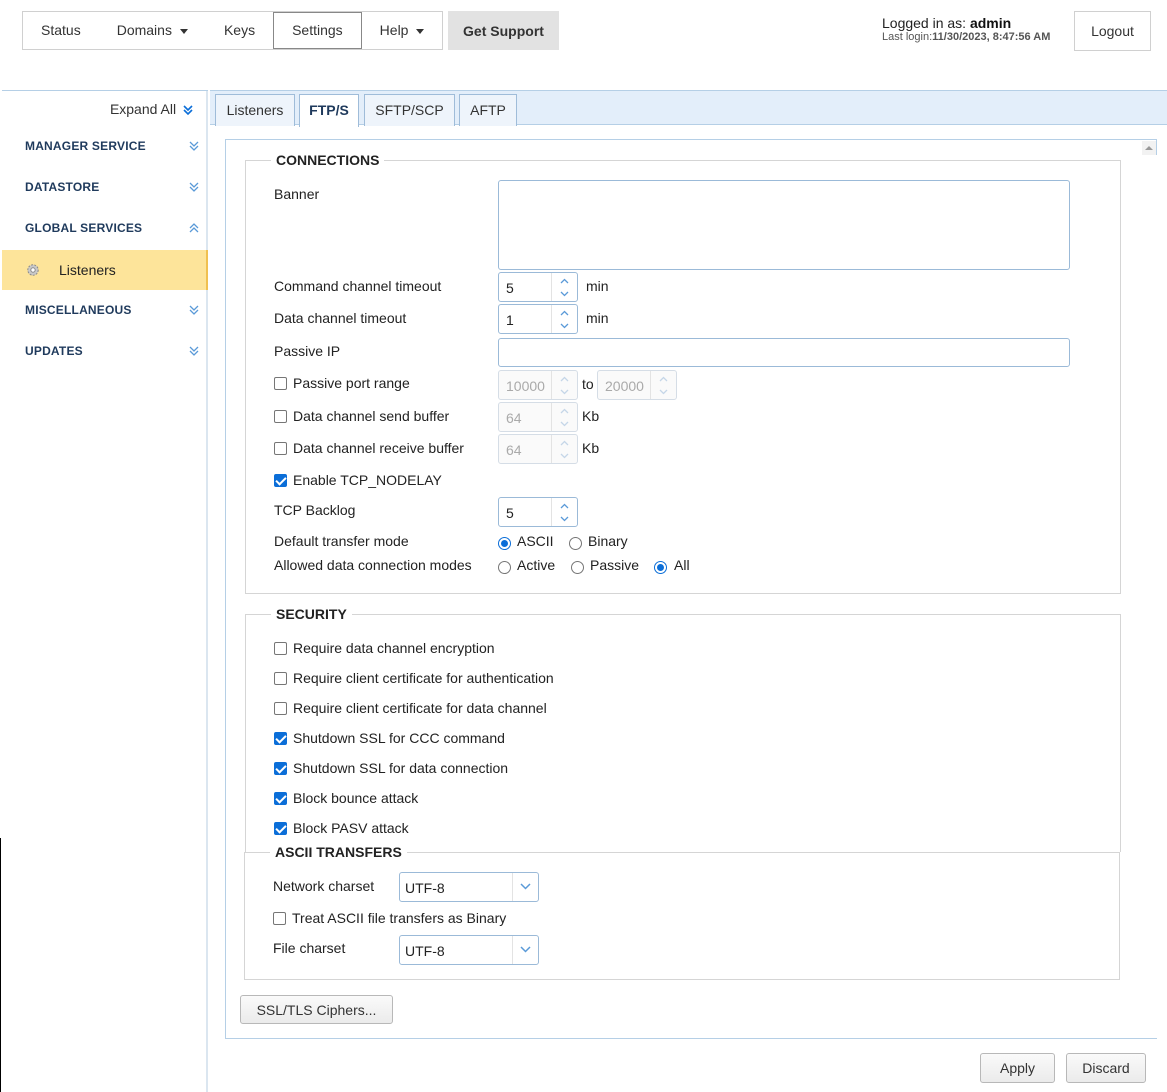 The height and width of the screenshot is (1092, 1167). What do you see at coordinates (394, 648) in the screenshot?
I see `security-option-label: Require data channel encryption` at bounding box center [394, 648].